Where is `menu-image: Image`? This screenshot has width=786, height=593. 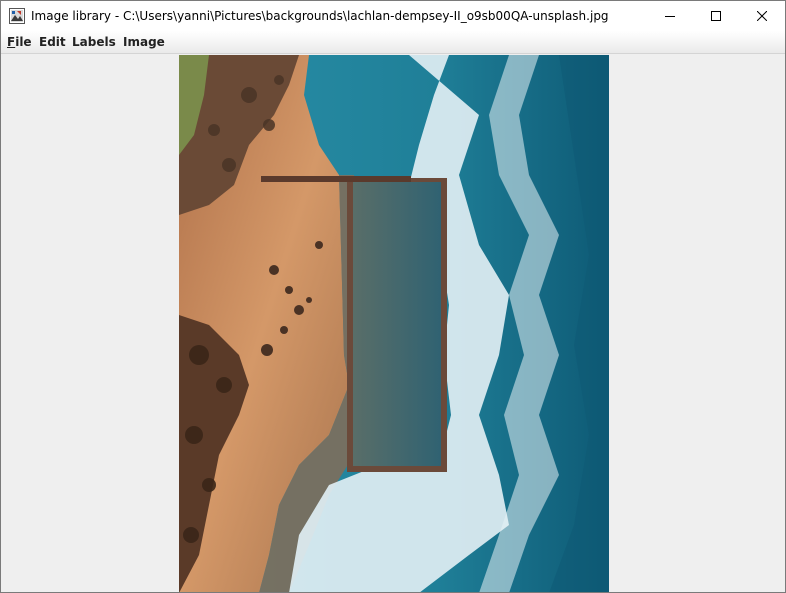
menu-image: Image is located at coordinates (144, 42).